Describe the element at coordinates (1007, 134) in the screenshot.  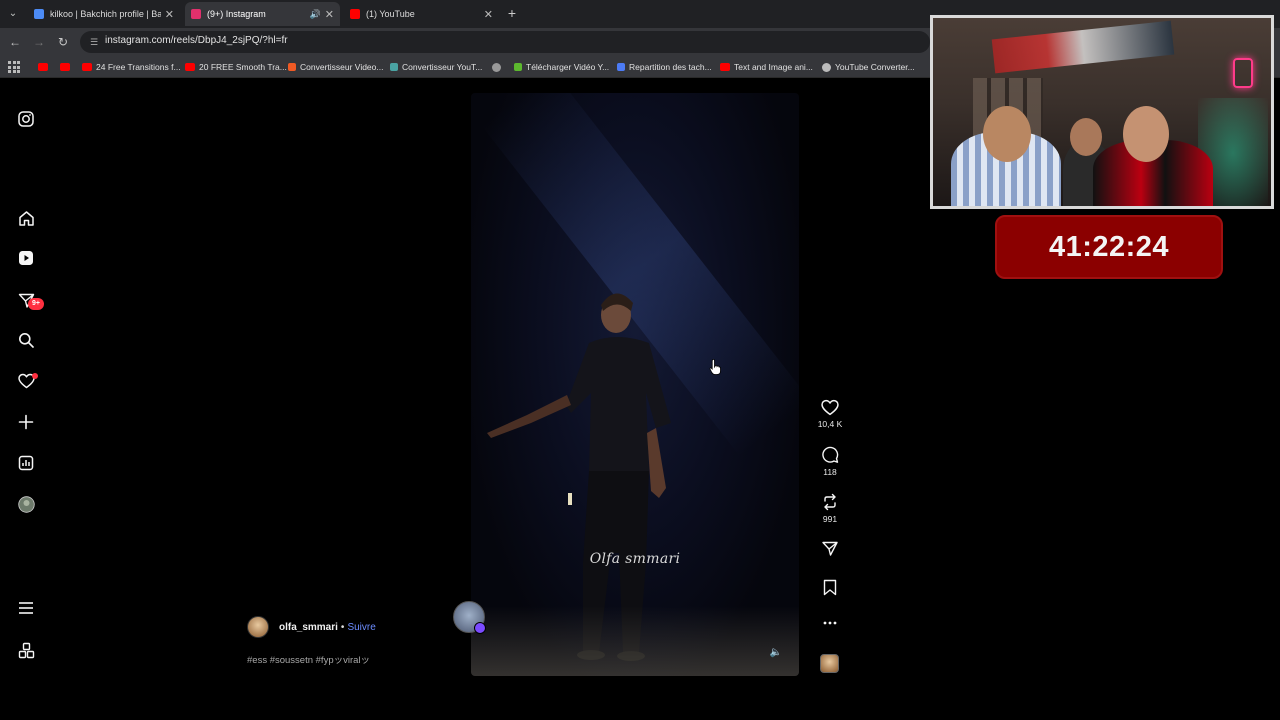
I see `streamer-left-head` at that location.